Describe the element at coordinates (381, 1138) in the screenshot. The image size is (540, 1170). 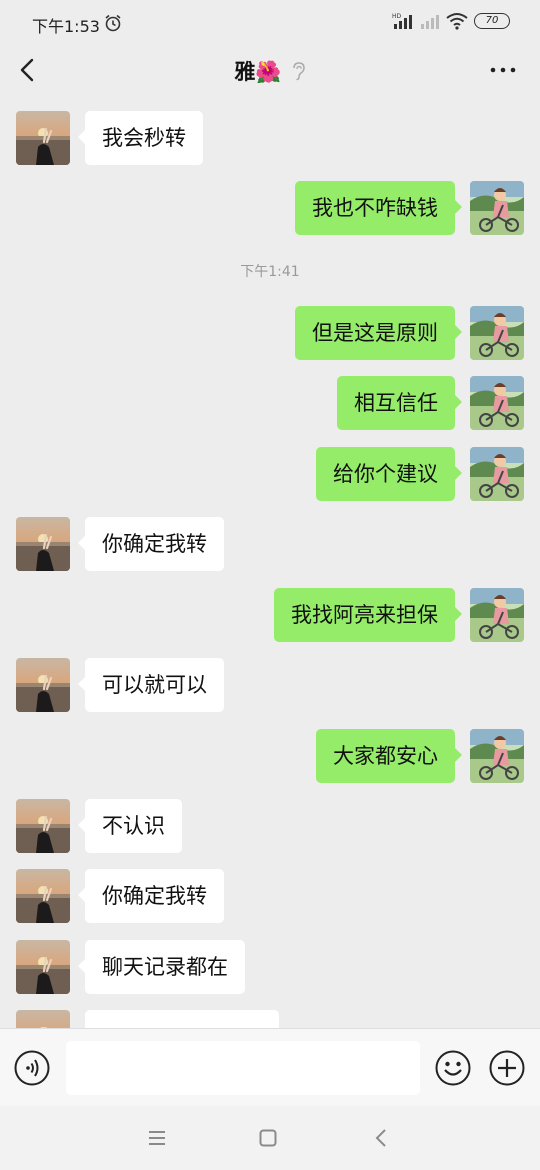
I see `nav-back-icon` at that location.